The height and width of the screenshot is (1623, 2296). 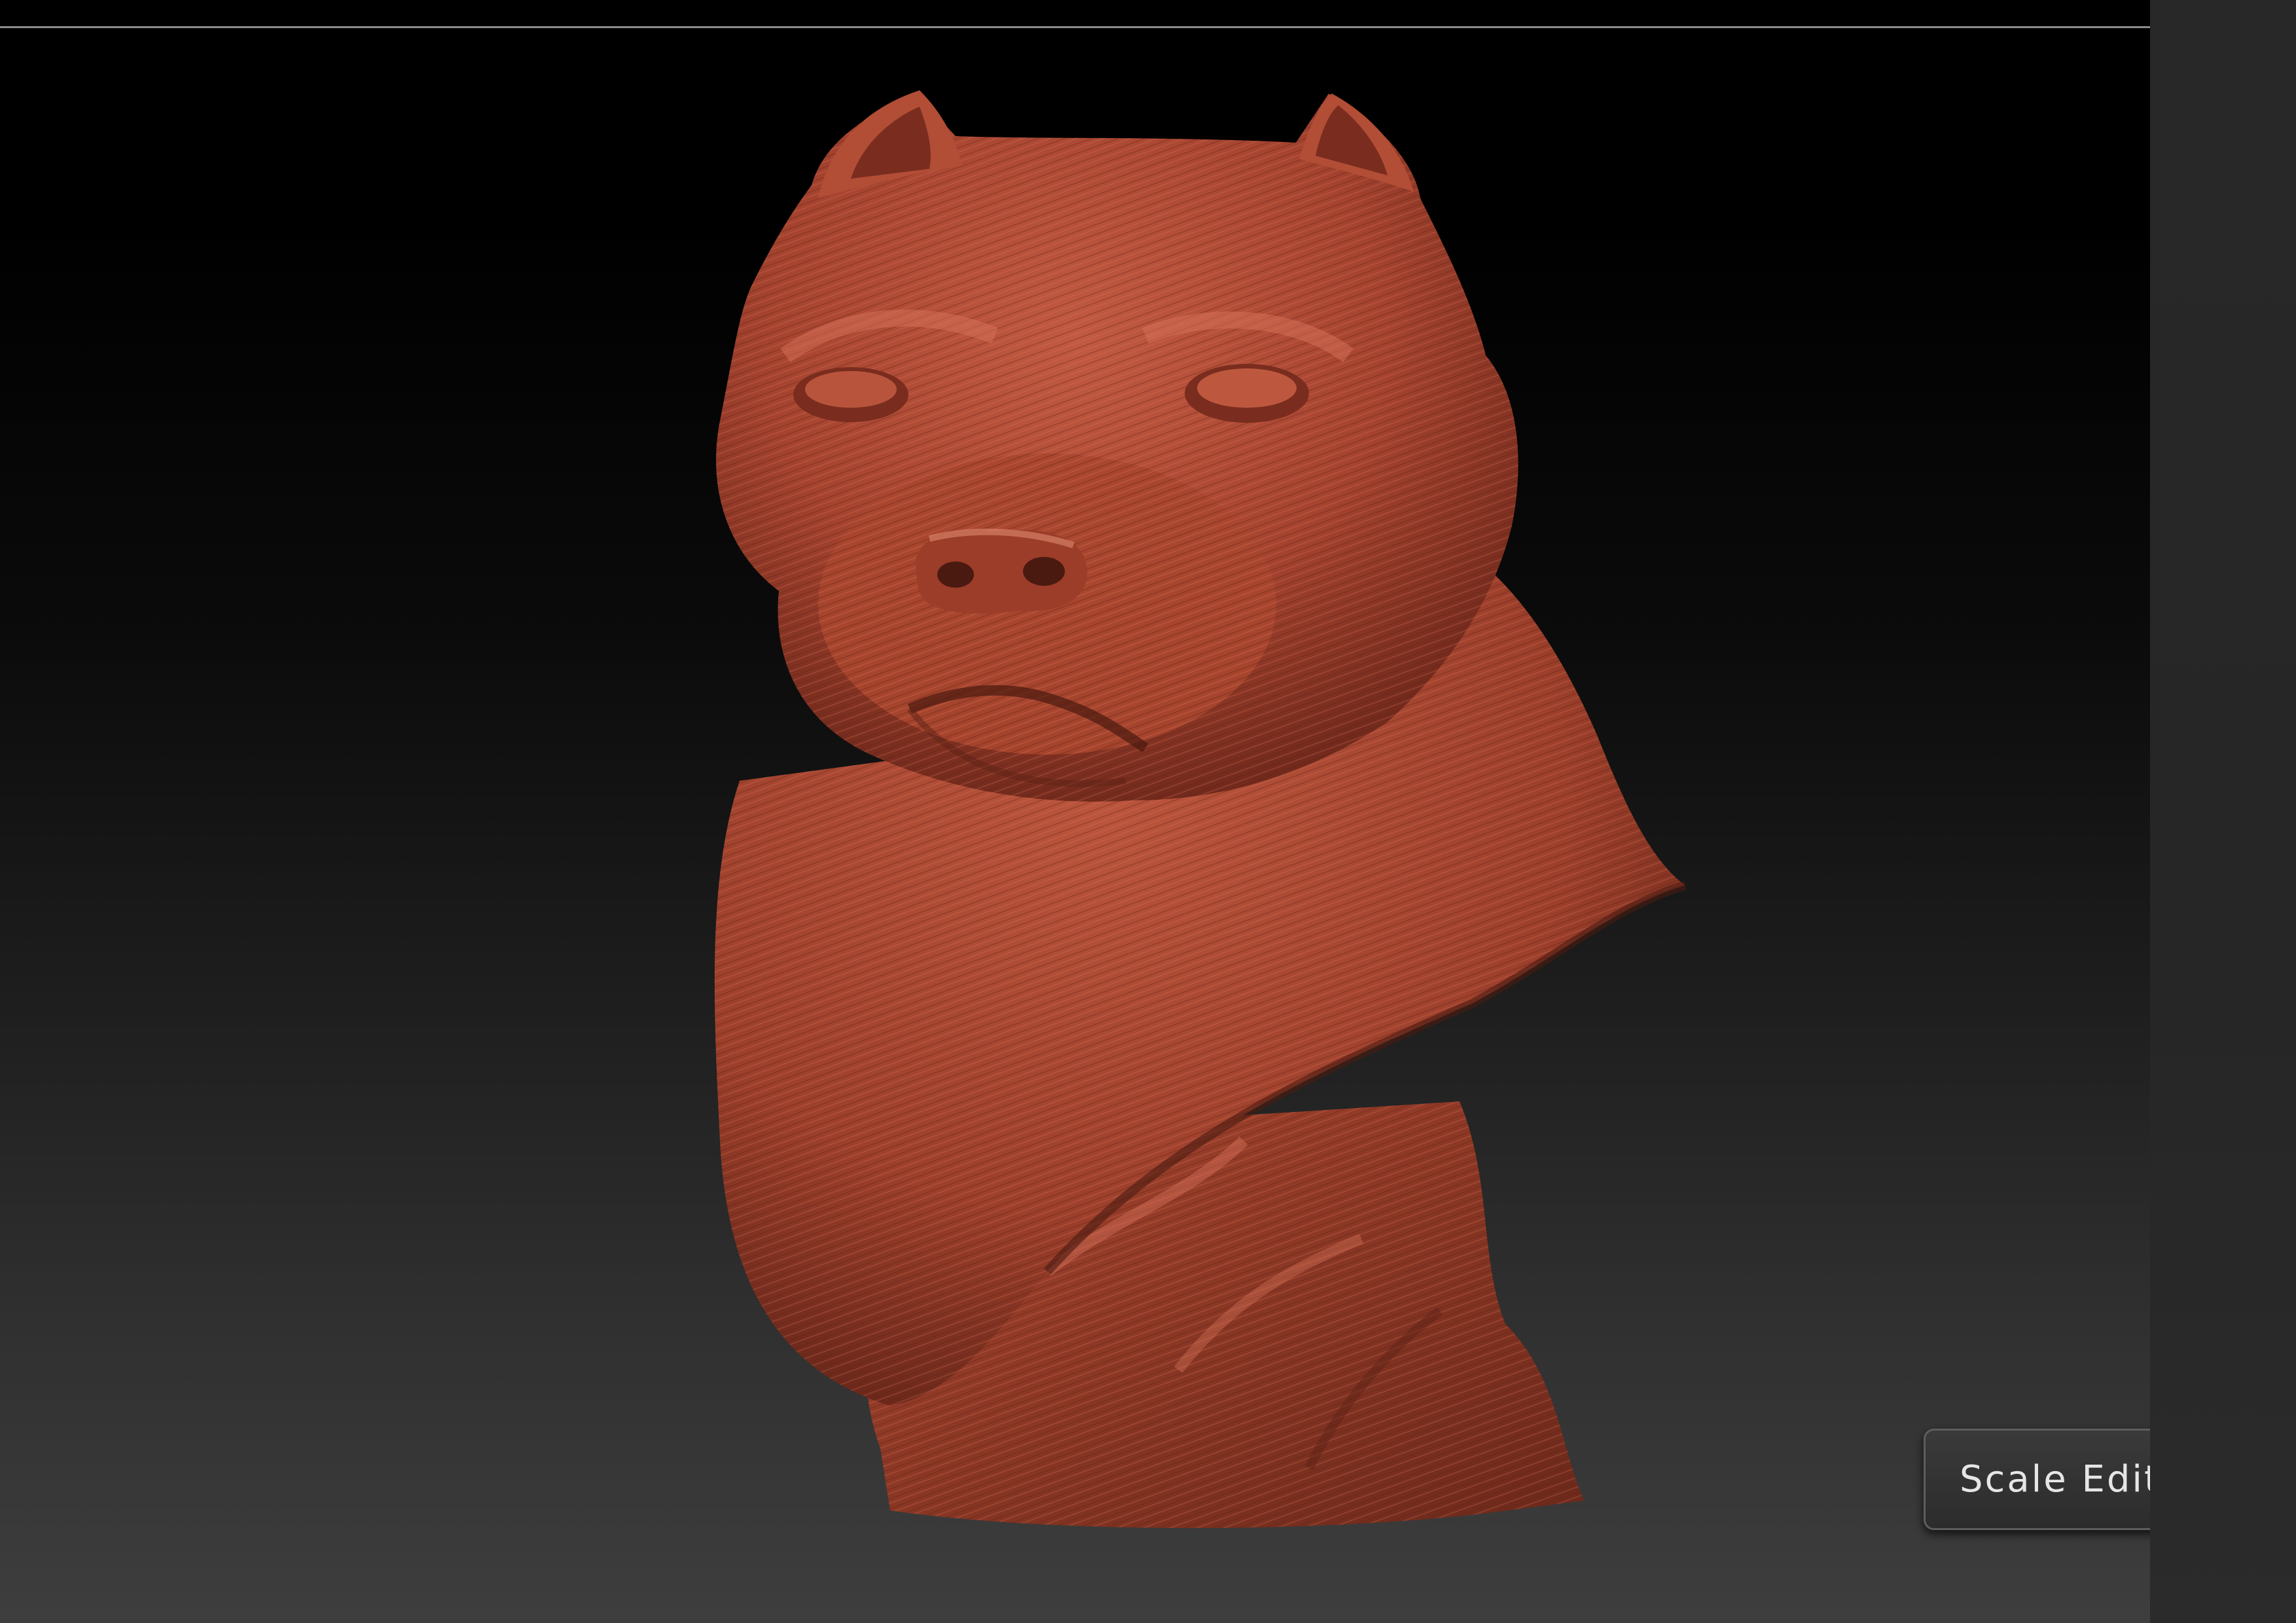 What do you see at coordinates (2055, 1479) in the screenshot?
I see `tooltip-text: Scale Edited Obj` at bounding box center [2055, 1479].